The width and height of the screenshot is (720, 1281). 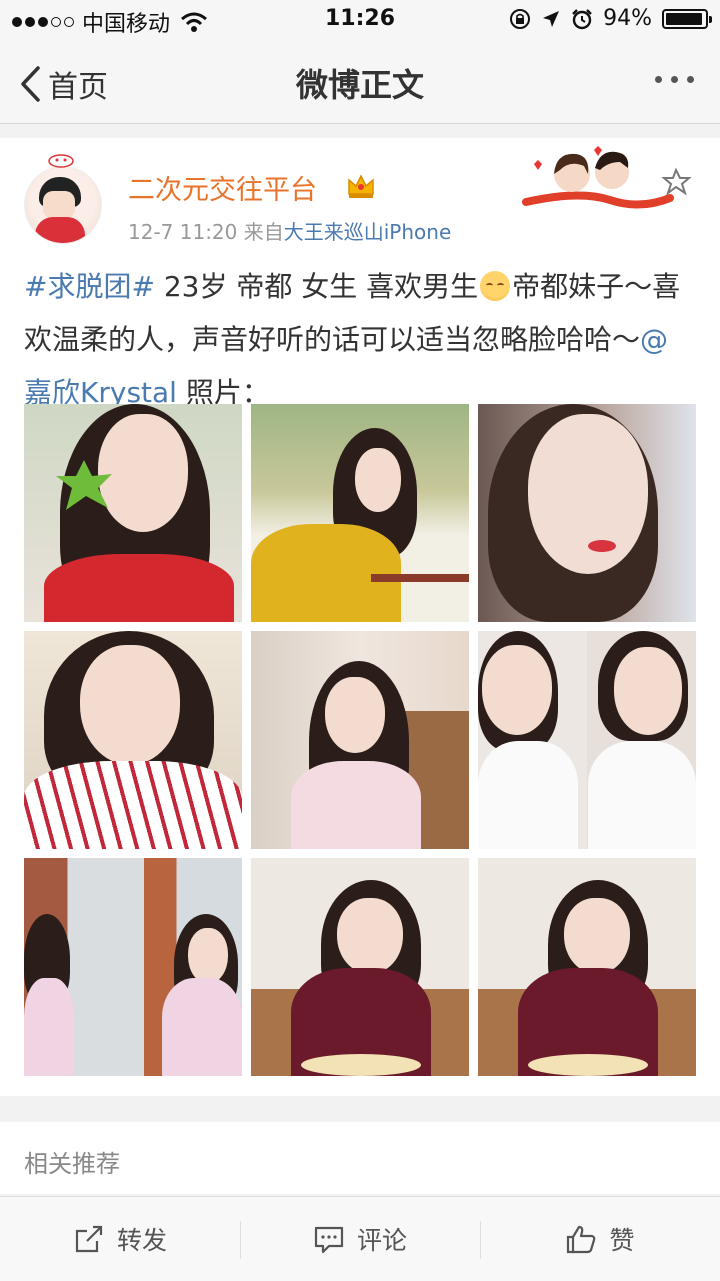 I want to click on bottom-toolbar: 转发 评论 赞, so click(x=360, y=1238).